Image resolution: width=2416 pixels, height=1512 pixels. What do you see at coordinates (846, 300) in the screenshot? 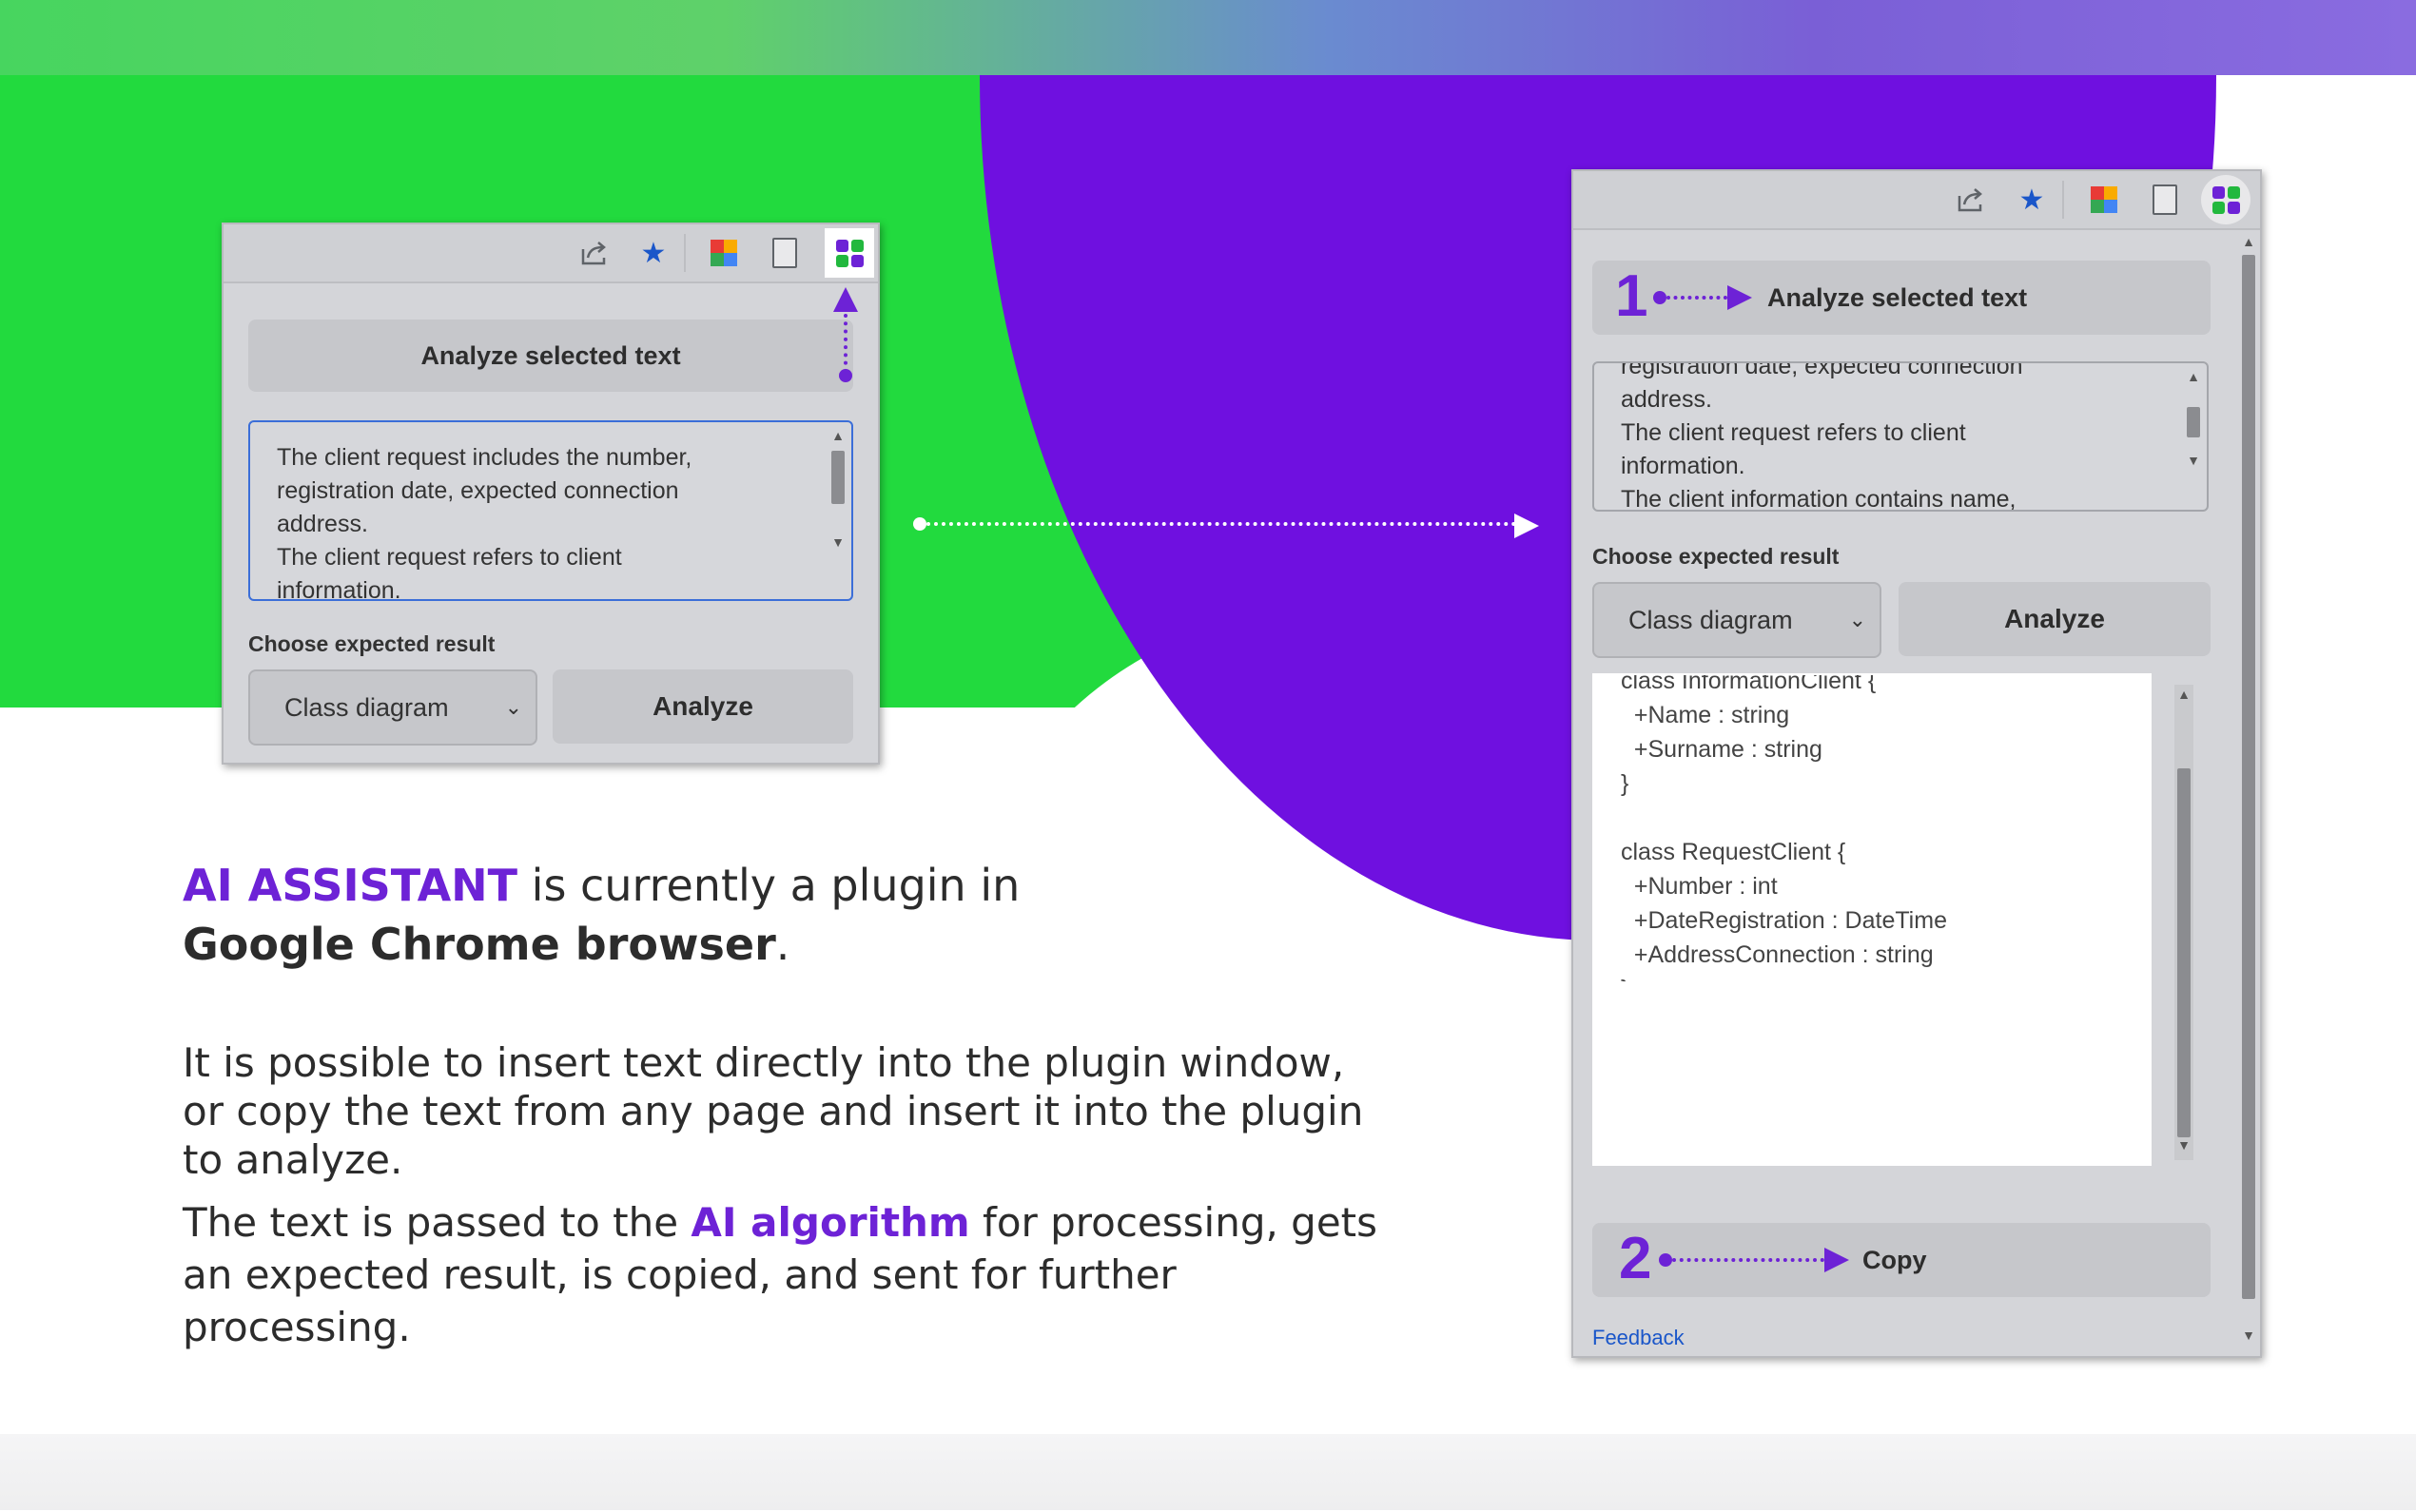
I see `arrow-up-icon` at bounding box center [846, 300].